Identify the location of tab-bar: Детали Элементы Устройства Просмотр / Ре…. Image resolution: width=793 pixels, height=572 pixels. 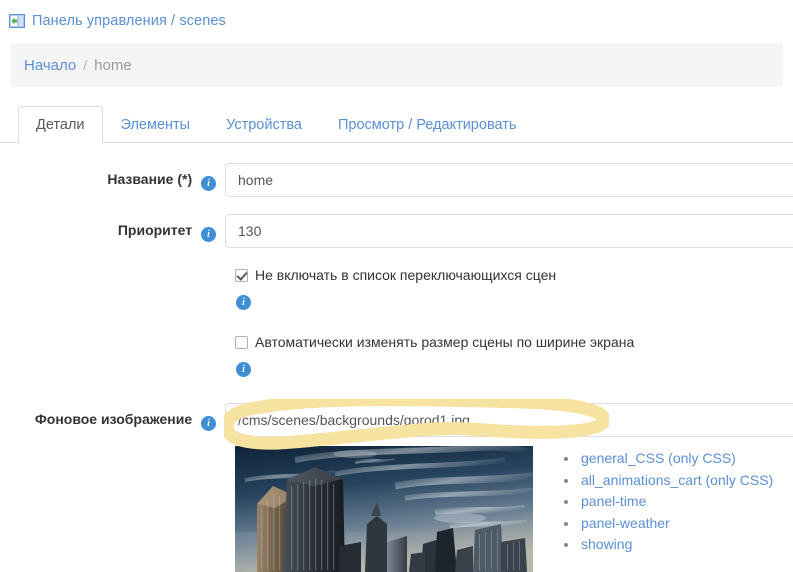
(396, 125).